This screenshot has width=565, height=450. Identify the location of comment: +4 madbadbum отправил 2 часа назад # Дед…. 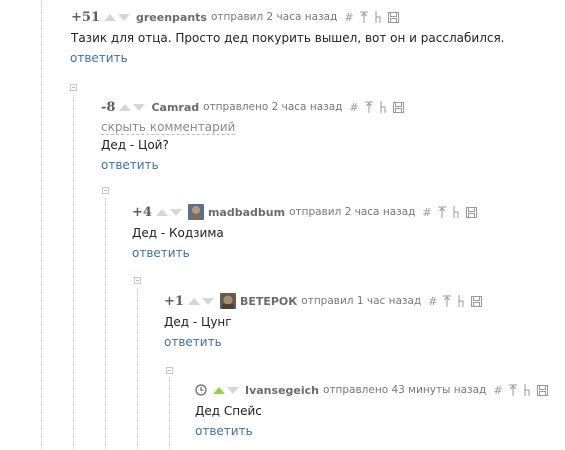
(304, 232).